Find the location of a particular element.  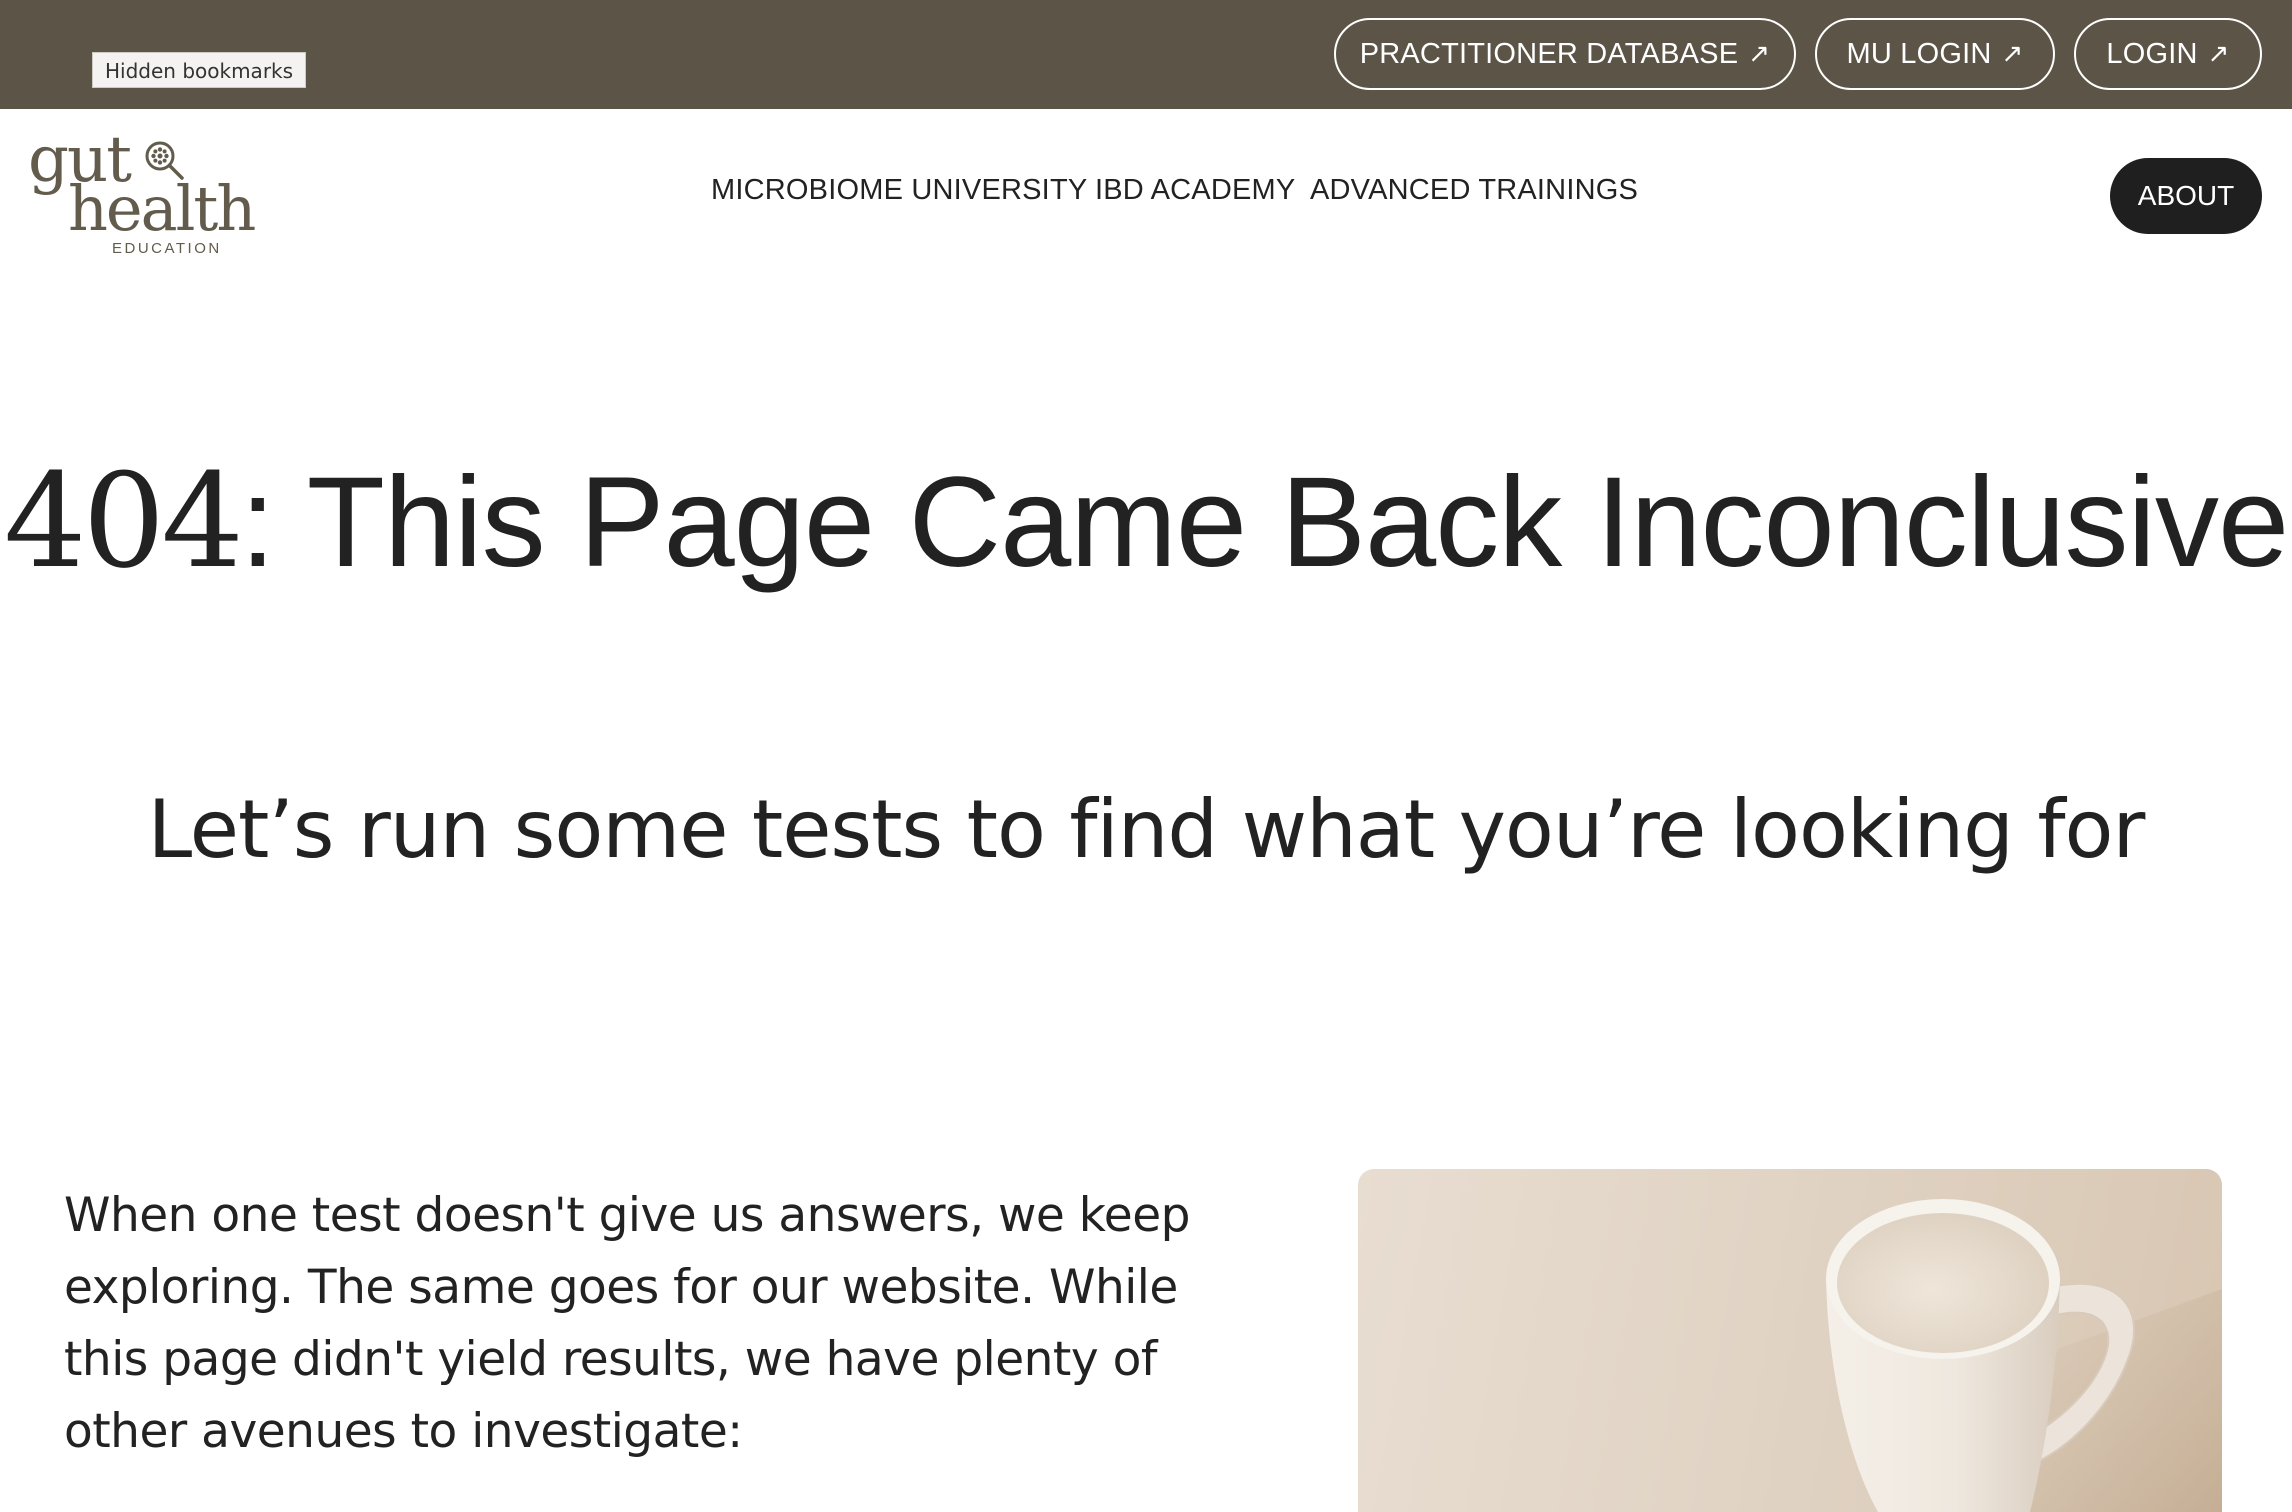

nav-item-advanced-trainings: ADVANCED TRAININGS is located at coordinates (1474, 190).